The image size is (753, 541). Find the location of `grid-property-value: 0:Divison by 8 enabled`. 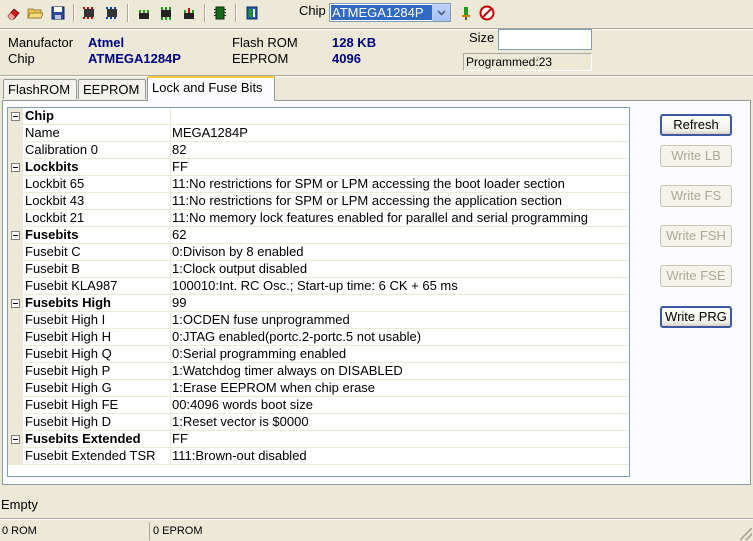

grid-property-value: 0:Divison by 8 enabled is located at coordinates (399, 252).